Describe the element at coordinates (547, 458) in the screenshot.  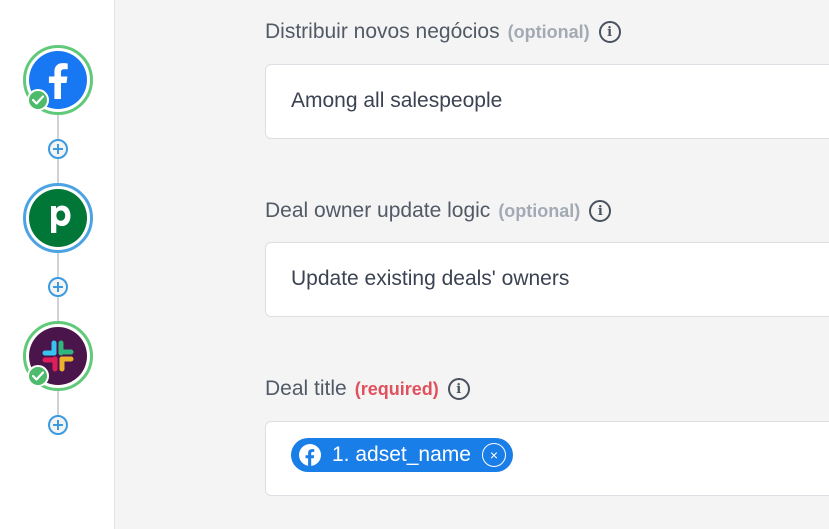
I see `deal-title-input: 1. adset_name ×` at that location.